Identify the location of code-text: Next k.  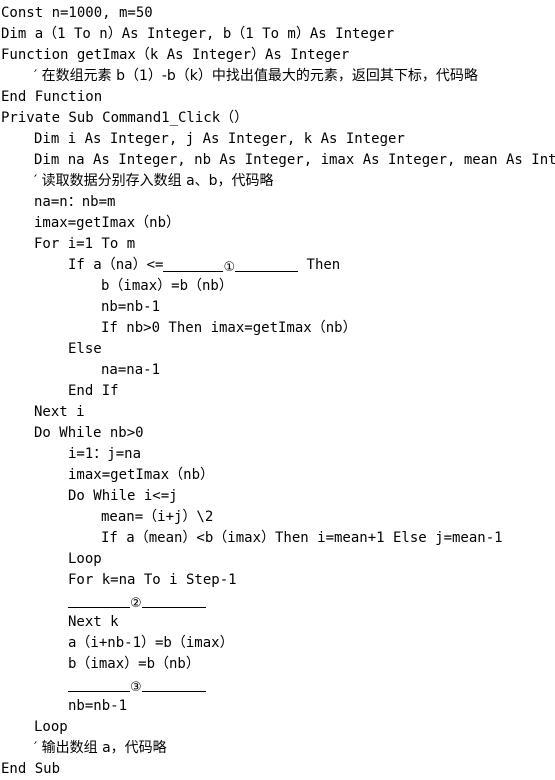
(93, 622).